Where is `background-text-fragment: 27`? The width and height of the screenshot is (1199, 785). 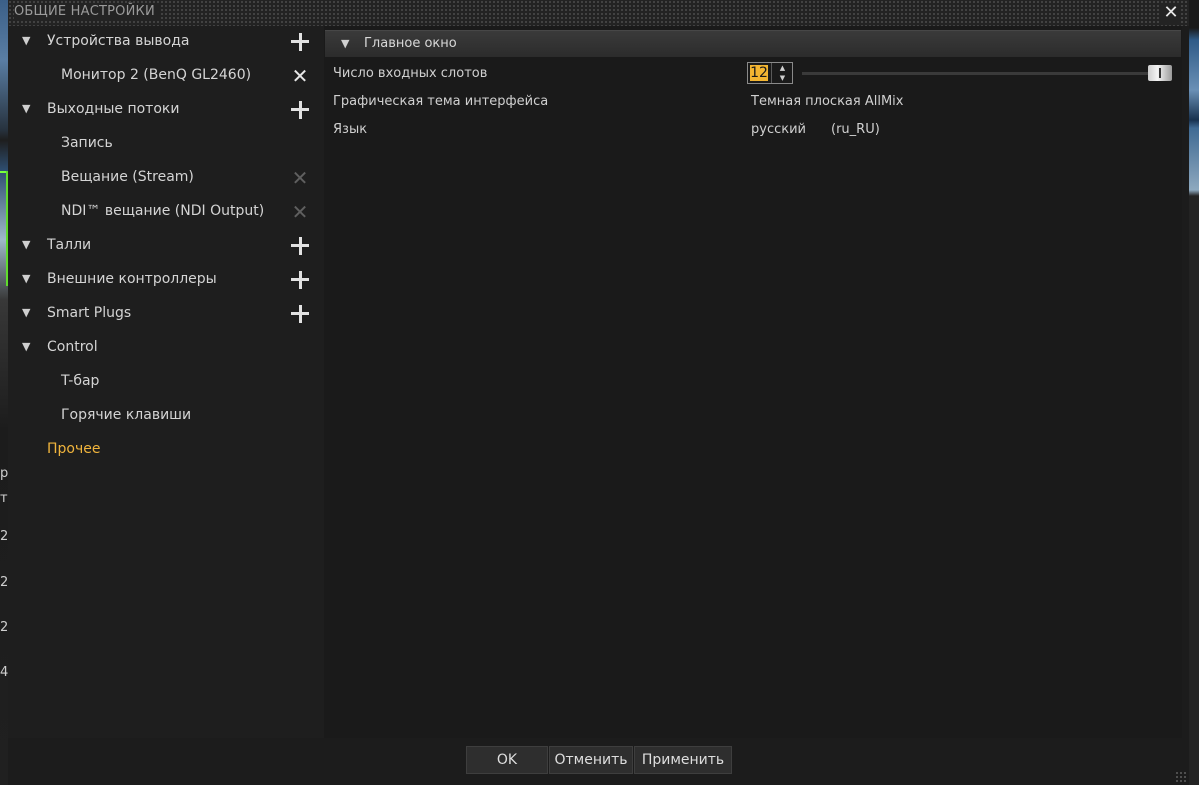 background-text-fragment: 27 is located at coordinates (4, 627).